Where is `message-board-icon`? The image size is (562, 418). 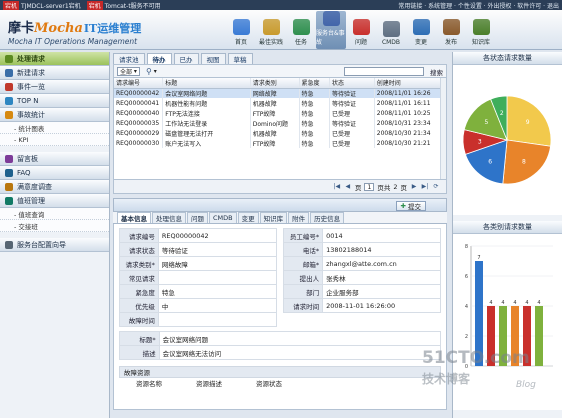 message-board-icon is located at coordinates (9, 158).